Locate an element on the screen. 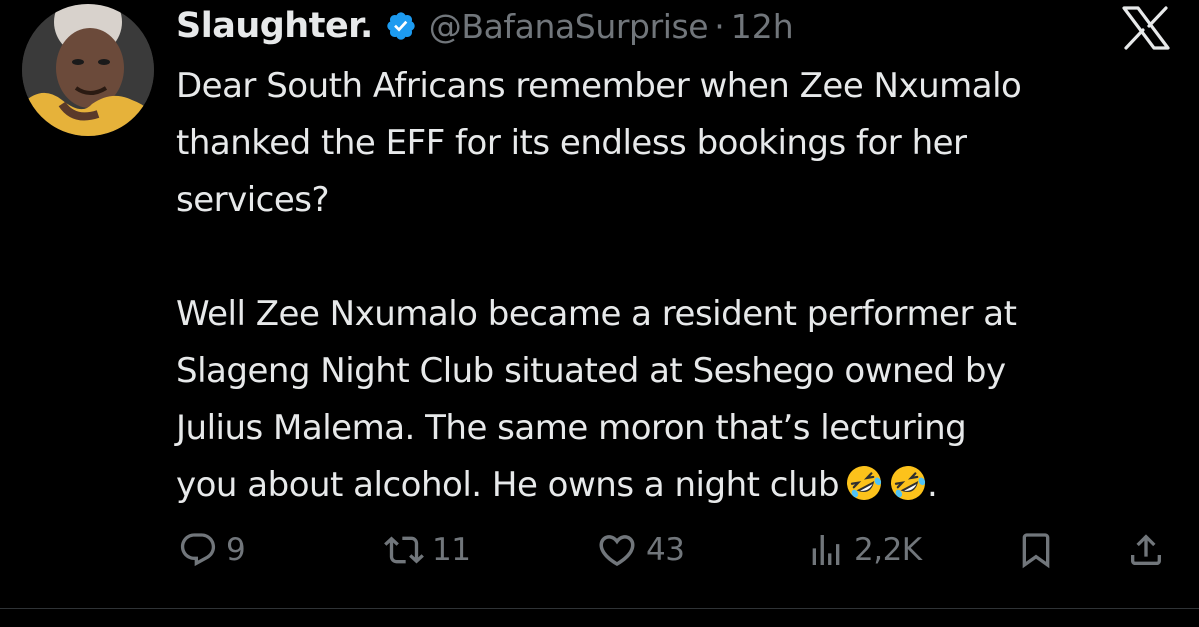  views-button: 2,2K is located at coordinates (864, 550).